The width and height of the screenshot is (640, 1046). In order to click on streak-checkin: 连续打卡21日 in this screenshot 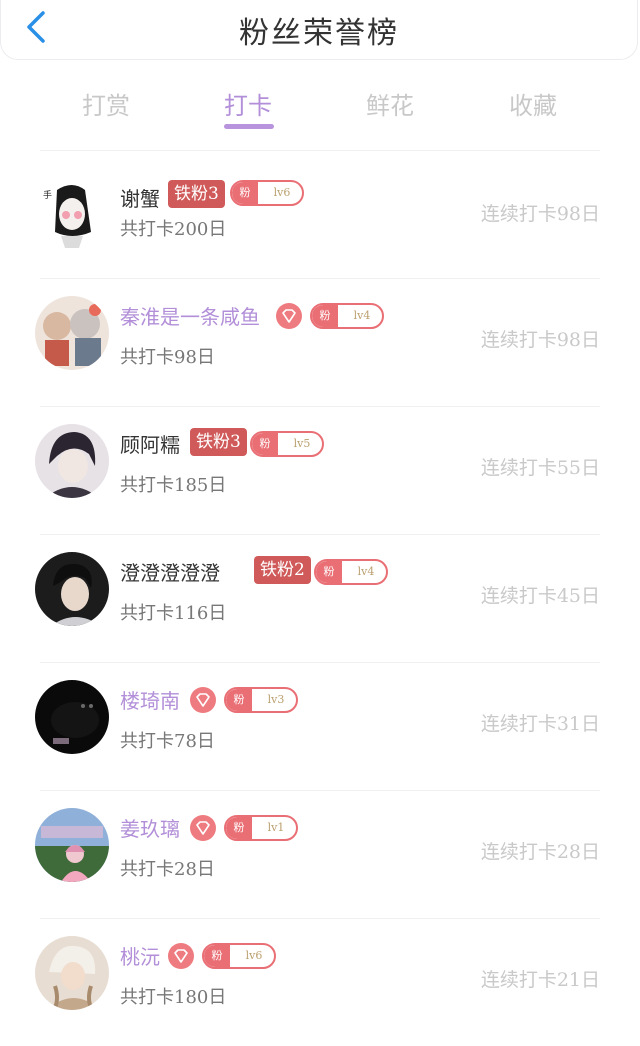, I will do `click(540, 980)`.